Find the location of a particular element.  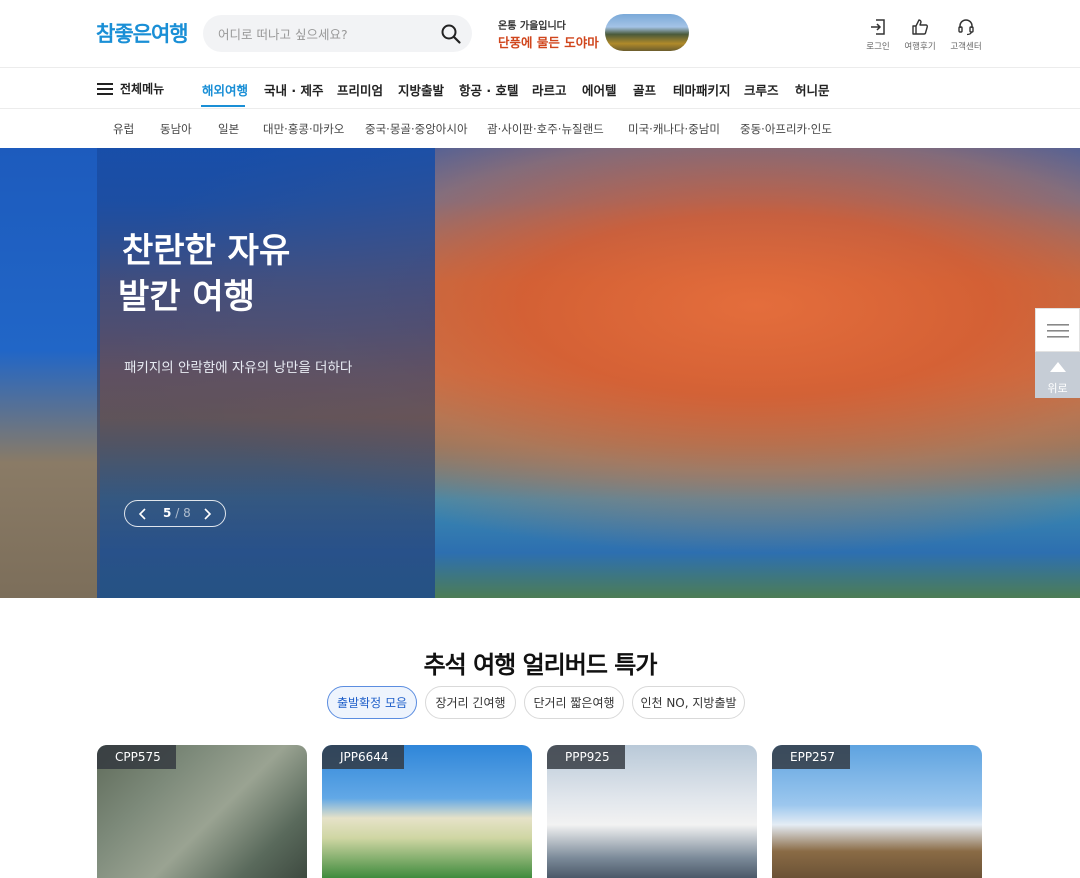

slide-controls: 5 / 8 is located at coordinates (175, 513).